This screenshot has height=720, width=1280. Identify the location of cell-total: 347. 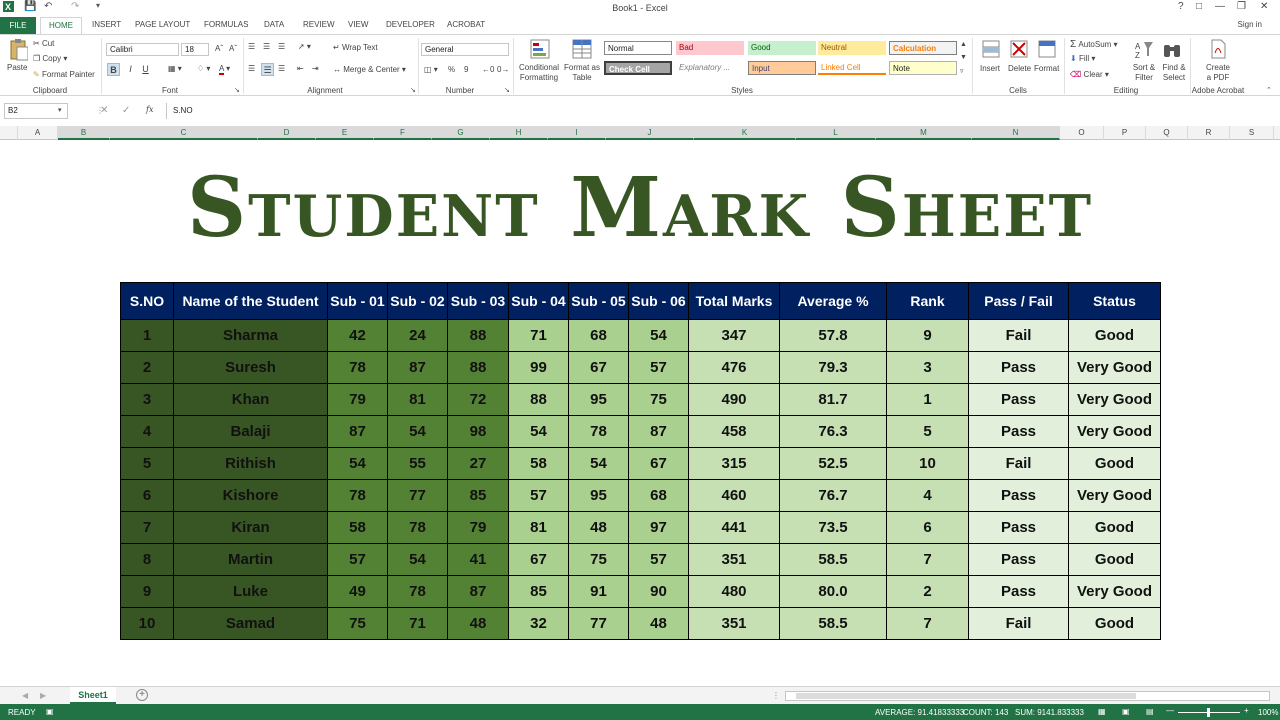
(734, 335).